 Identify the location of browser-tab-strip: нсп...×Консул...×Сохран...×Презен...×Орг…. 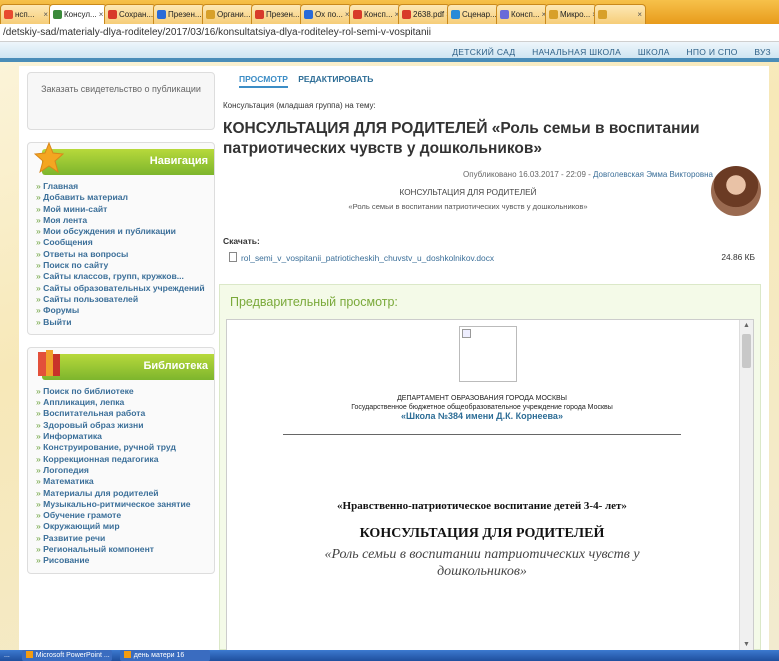
(389, 12).